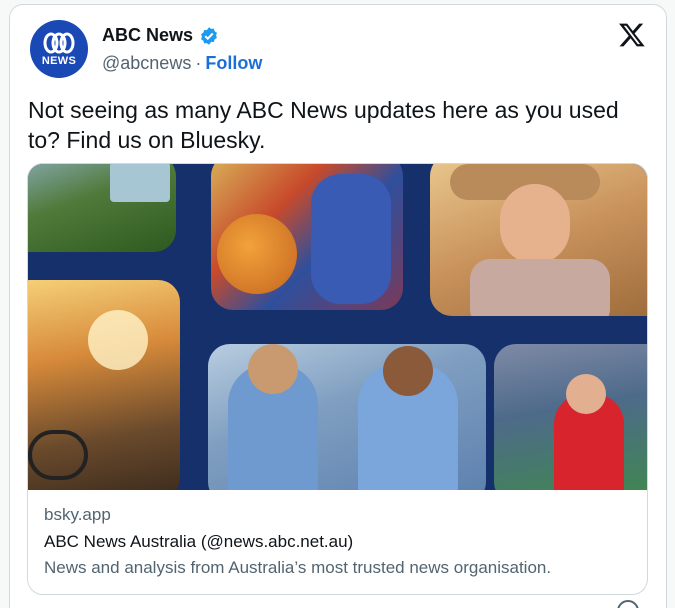  What do you see at coordinates (59, 42) in the screenshot?
I see `abc-logo-icon` at bounding box center [59, 42].